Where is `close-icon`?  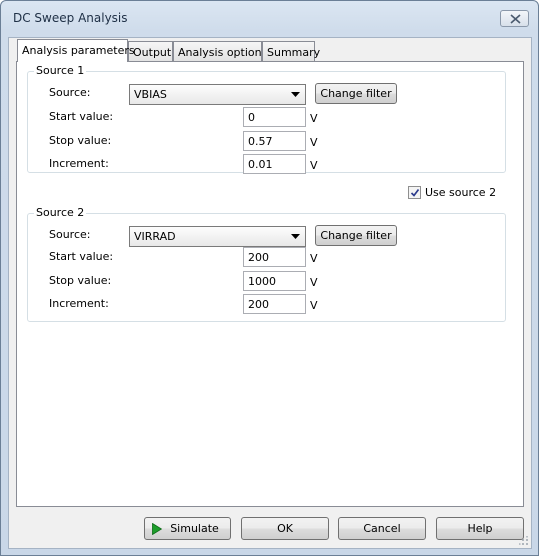
close-icon is located at coordinates (515, 19).